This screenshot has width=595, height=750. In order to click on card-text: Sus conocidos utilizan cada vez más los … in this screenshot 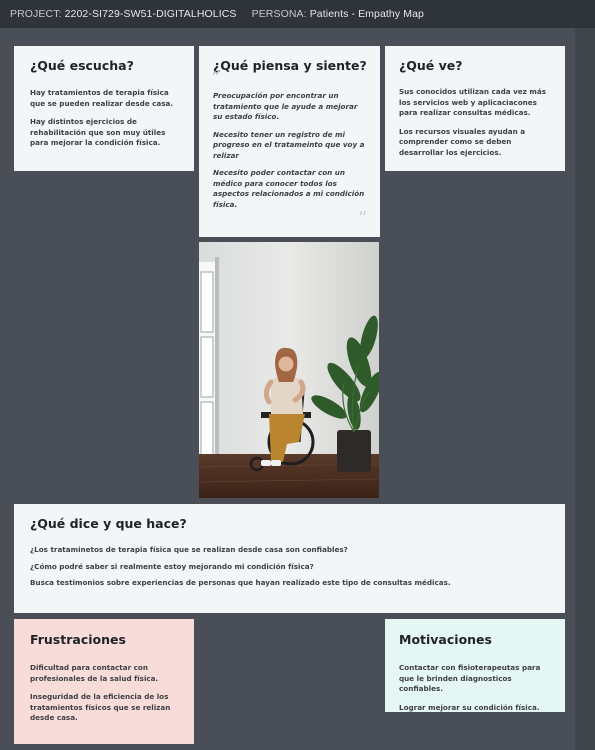, I will do `click(472, 102)`.